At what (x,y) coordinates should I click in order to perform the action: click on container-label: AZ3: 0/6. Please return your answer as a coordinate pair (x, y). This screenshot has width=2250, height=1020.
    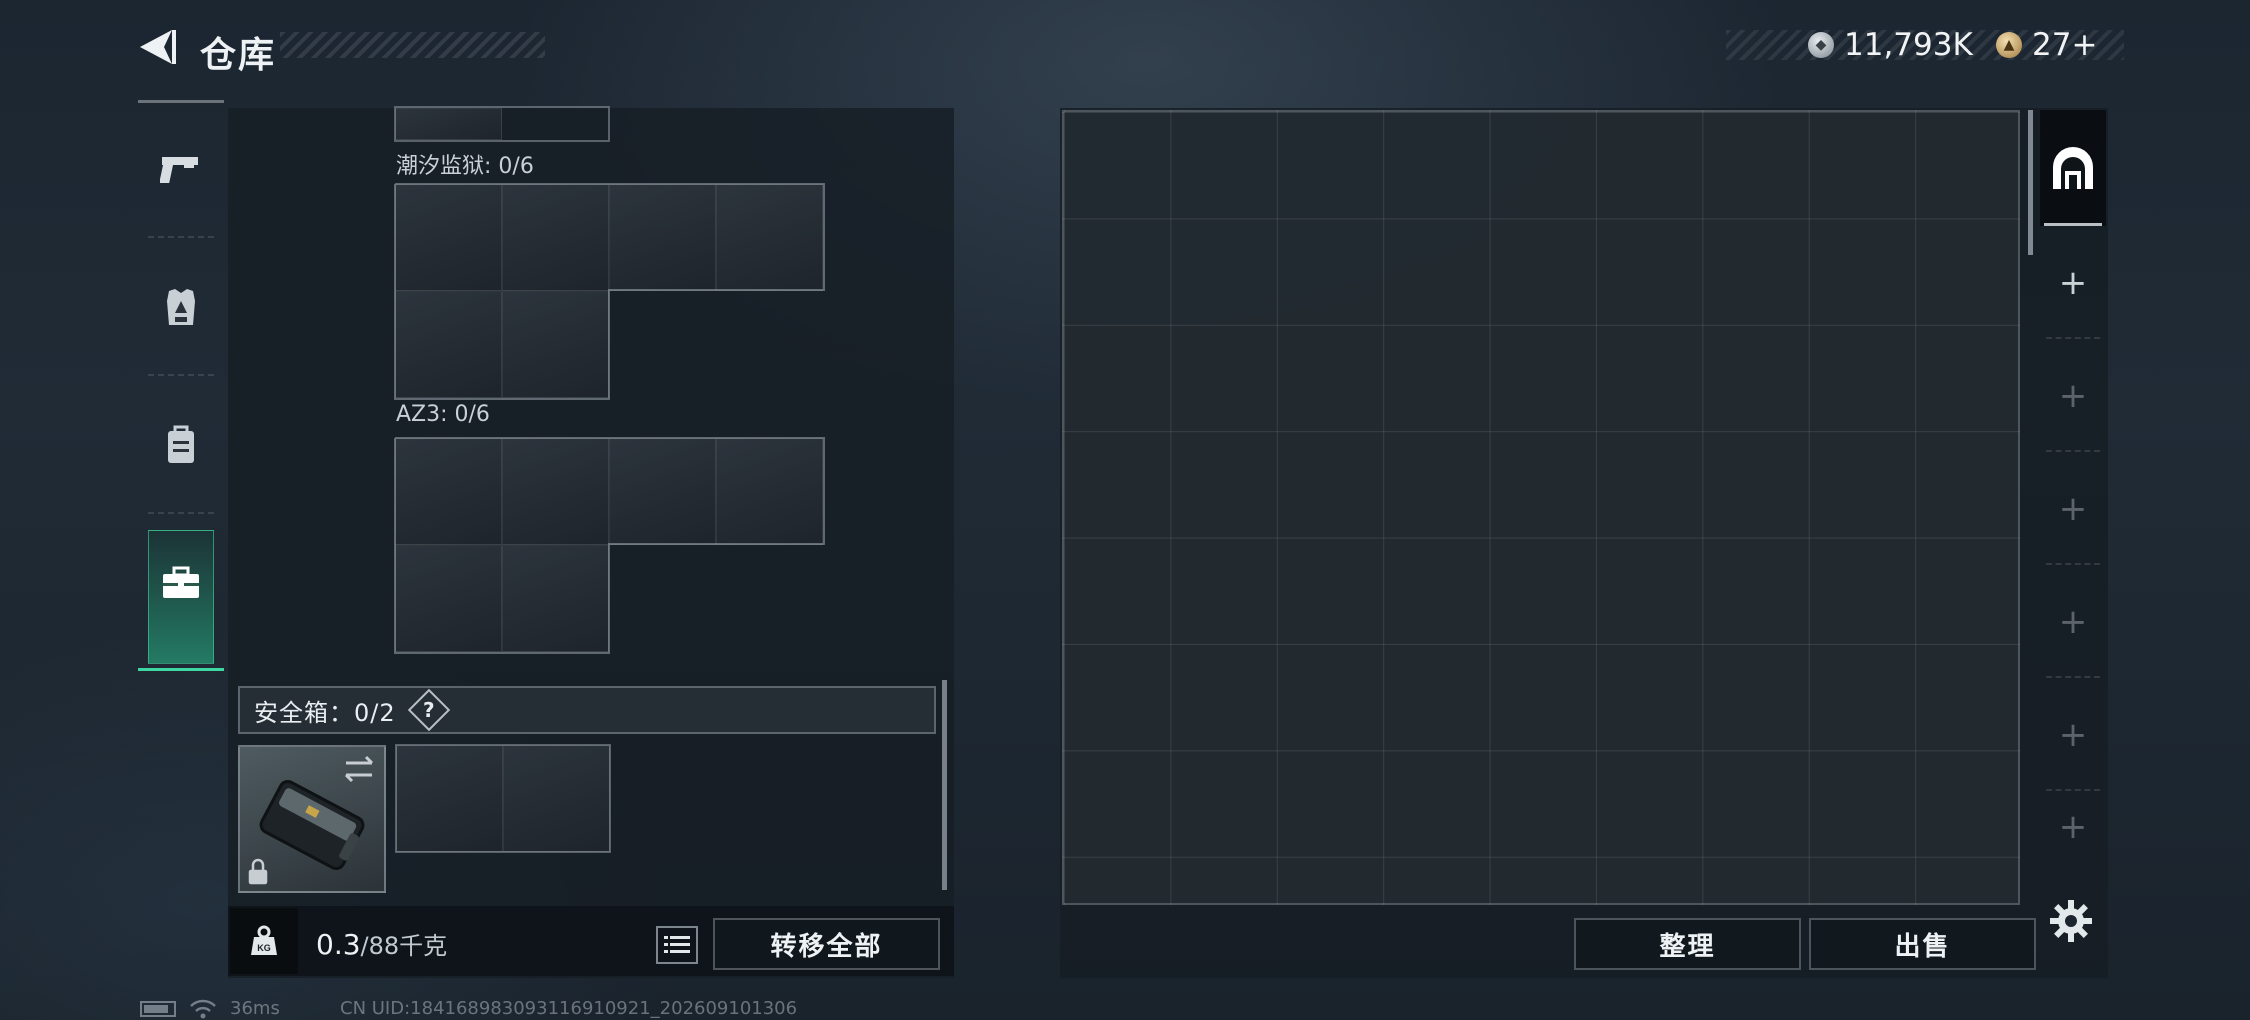
    Looking at the image, I should click on (443, 414).